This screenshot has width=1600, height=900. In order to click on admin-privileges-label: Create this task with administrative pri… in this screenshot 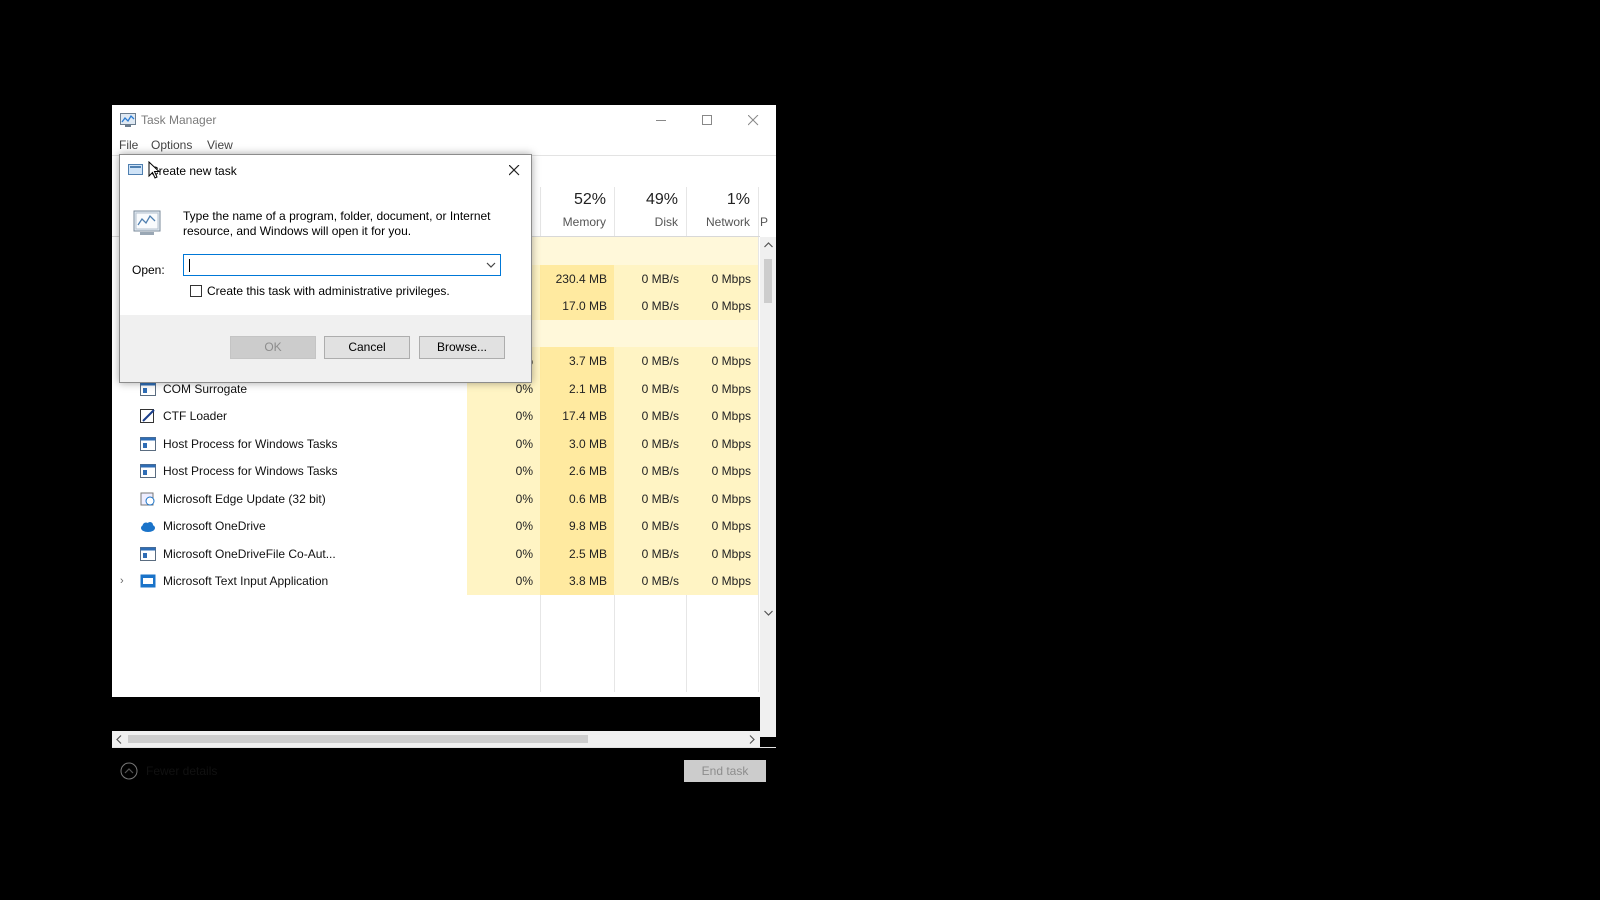, I will do `click(328, 291)`.